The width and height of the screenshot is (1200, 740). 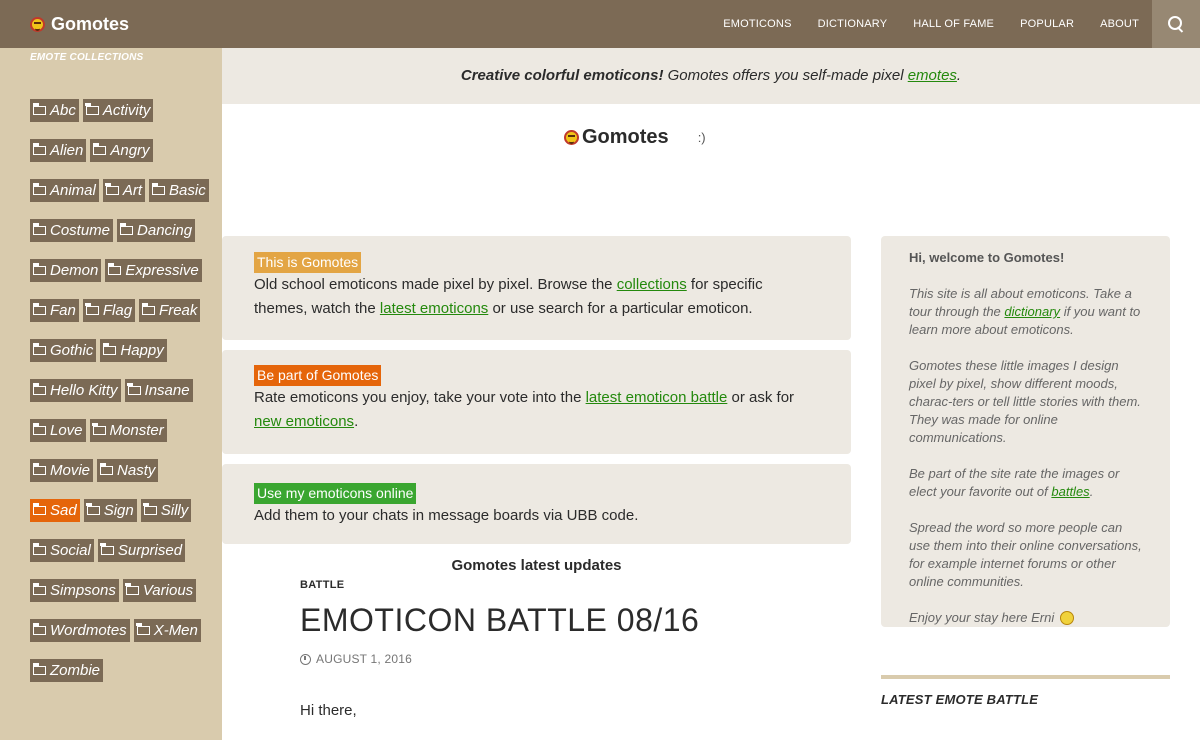 What do you see at coordinates (622, 308) in the screenshot?
I see `card-text-part: or use search for a particular emoticon.` at bounding box center [622, 308].